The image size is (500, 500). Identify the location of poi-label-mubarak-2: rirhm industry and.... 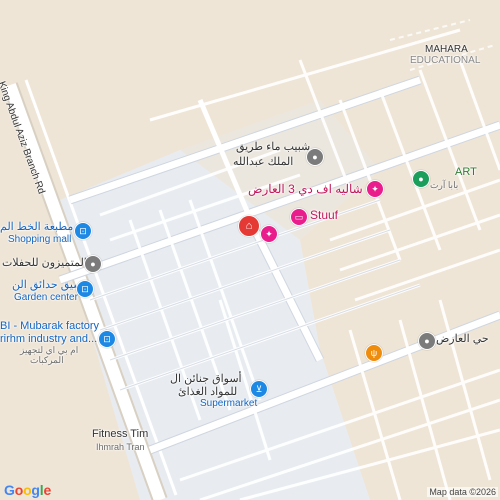
(48, 339).